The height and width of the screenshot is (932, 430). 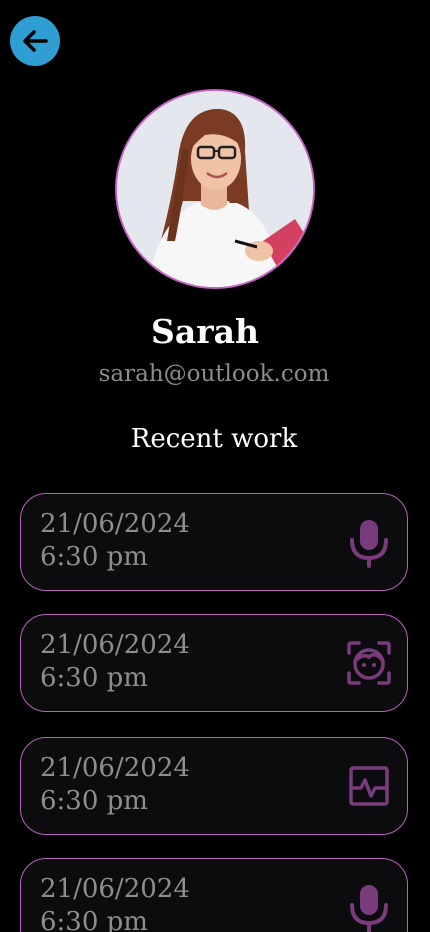 I want to click on avatar, so click(x=215, y=189).